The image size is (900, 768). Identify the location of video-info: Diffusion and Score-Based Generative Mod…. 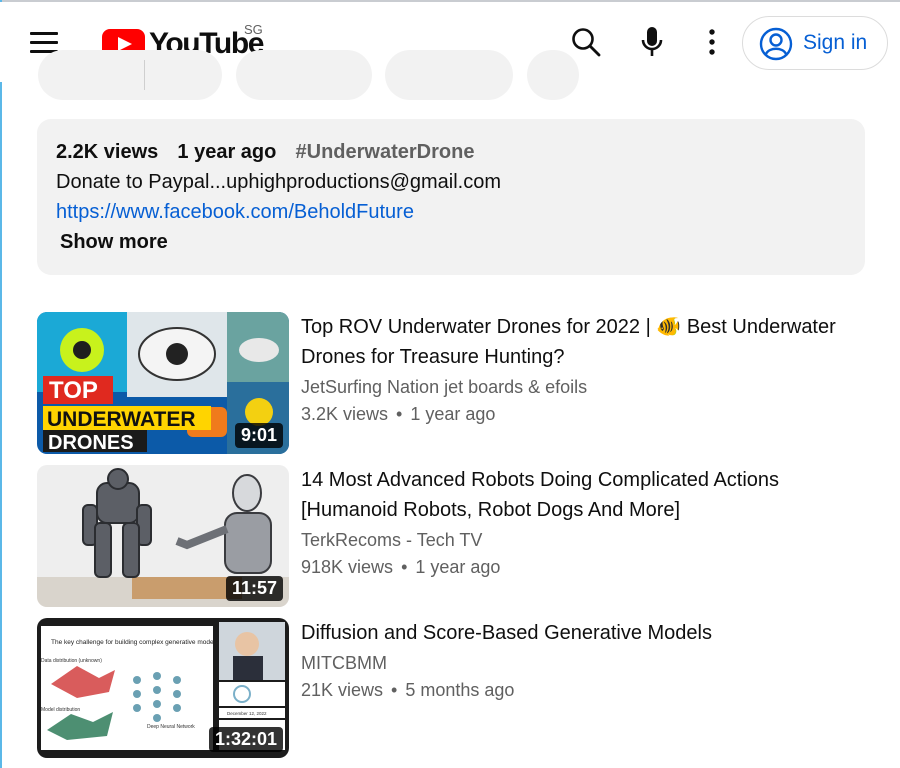
(581, 659).